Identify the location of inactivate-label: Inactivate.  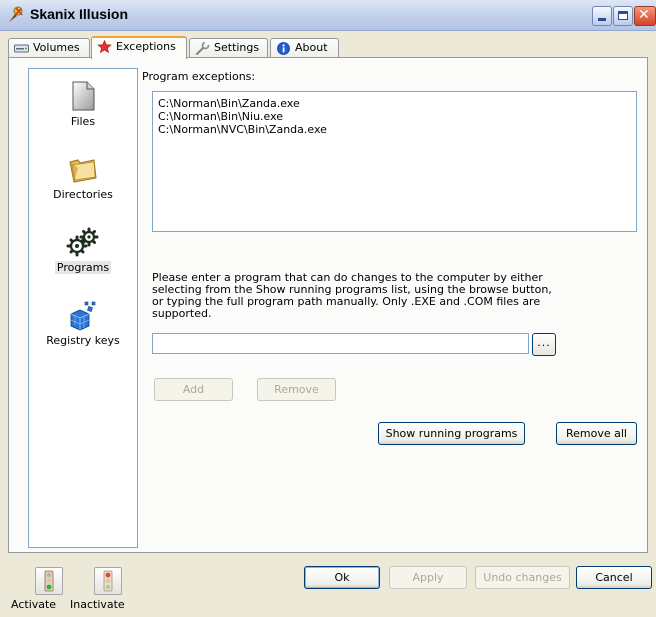
(97, 604).